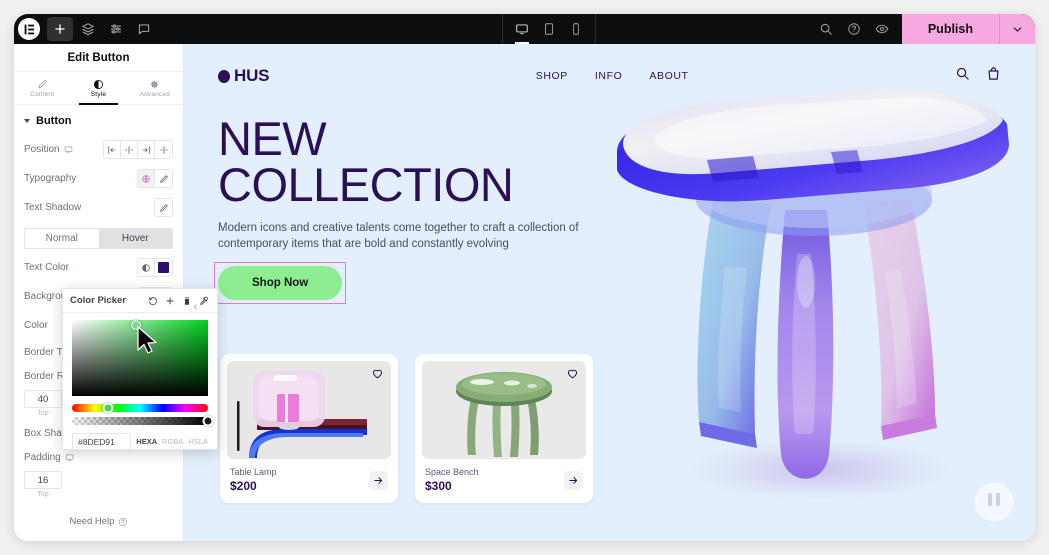  I want to click on tab-content: Content, so click(42, 88).